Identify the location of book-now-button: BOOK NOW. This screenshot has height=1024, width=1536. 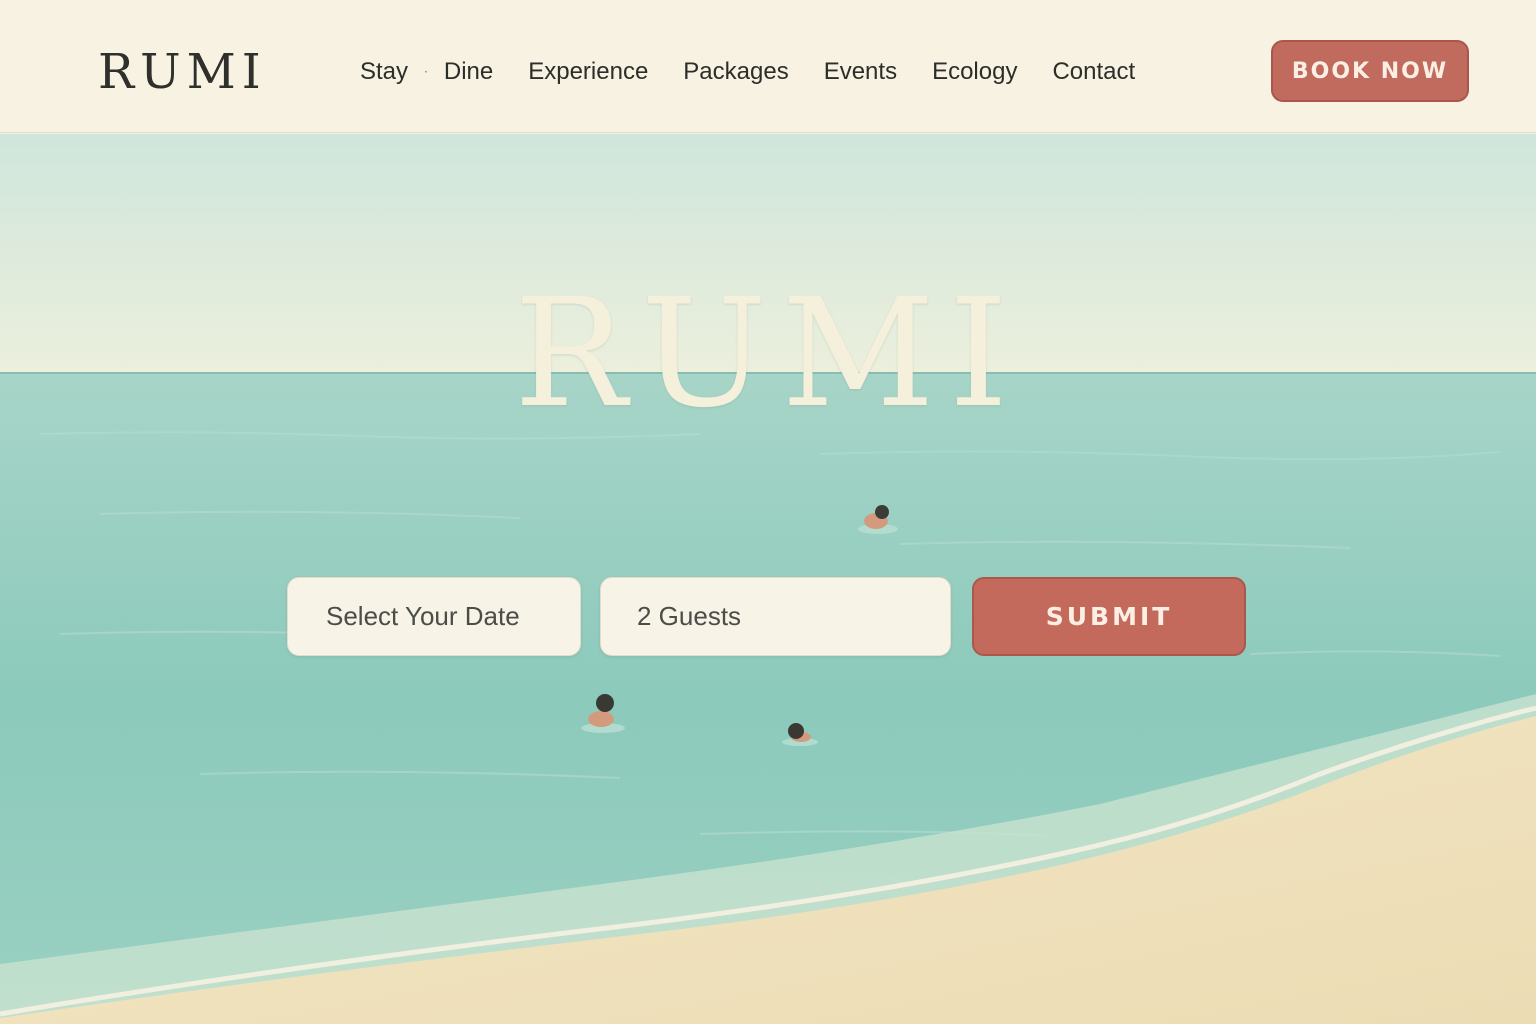
(1370, 71).